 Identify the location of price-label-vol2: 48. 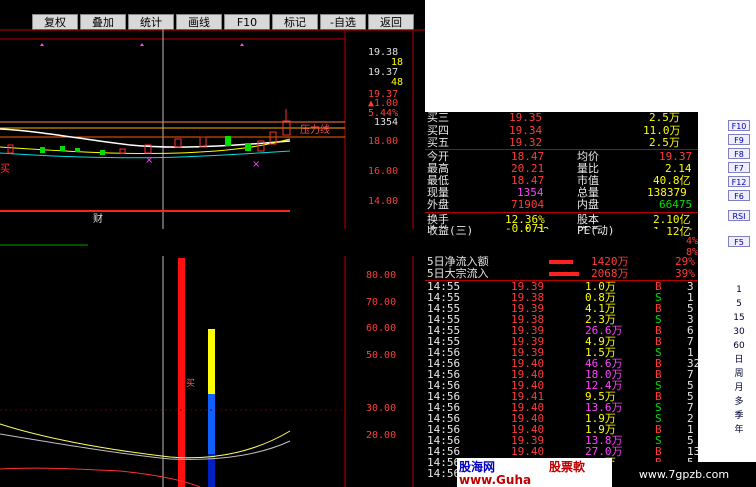
(397, 82).